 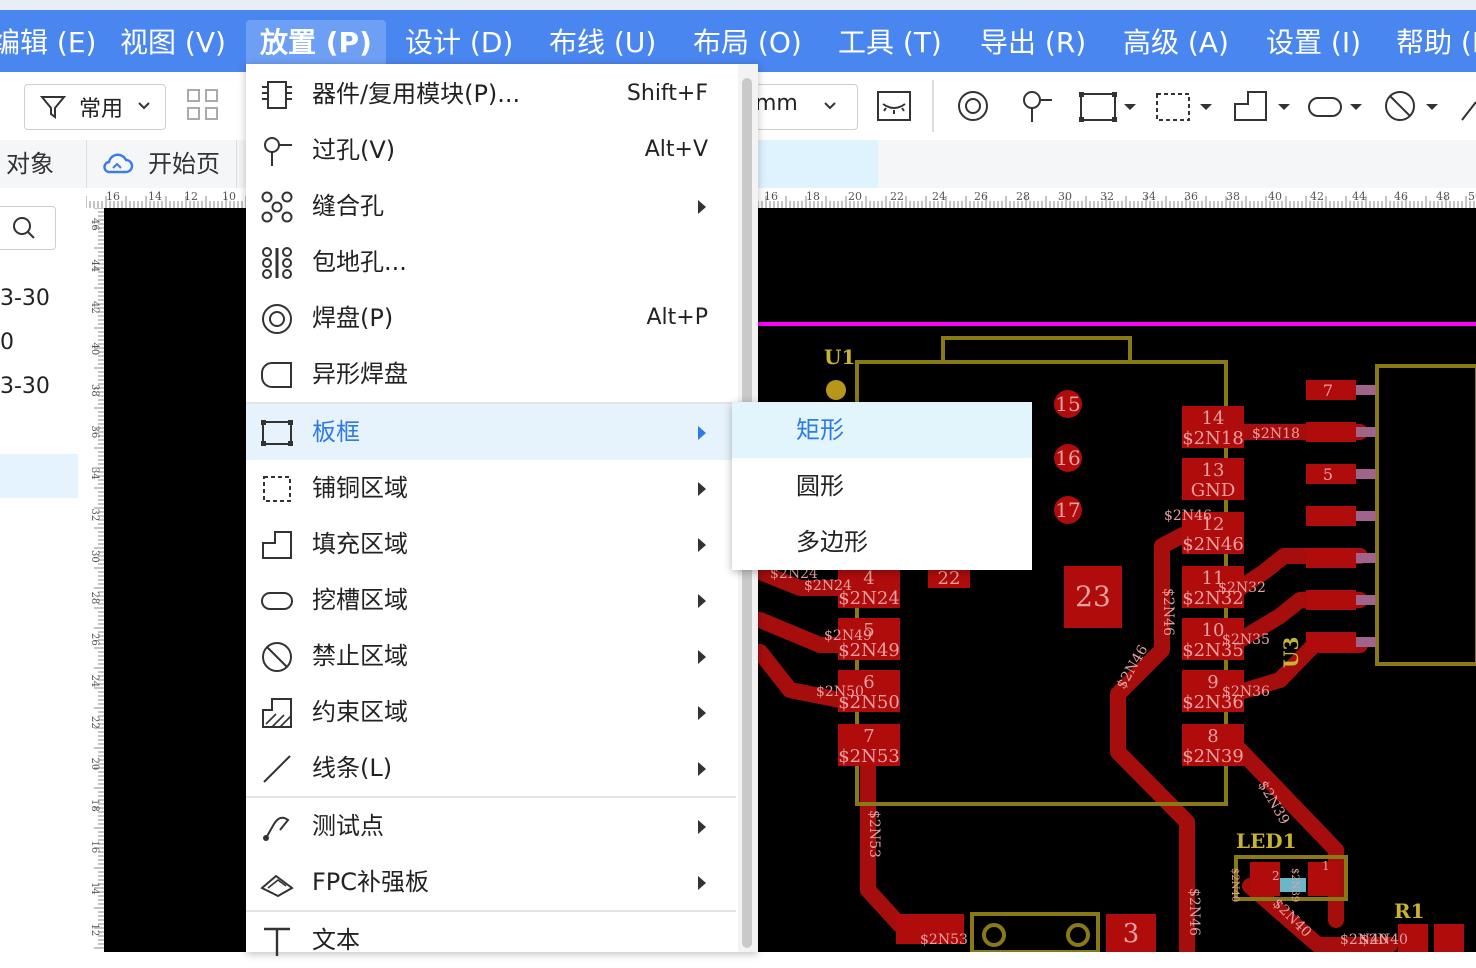 What do you see at coordinates (28, 228) in the screenshot?
I see `search-box` at bounding box center [28, 228].